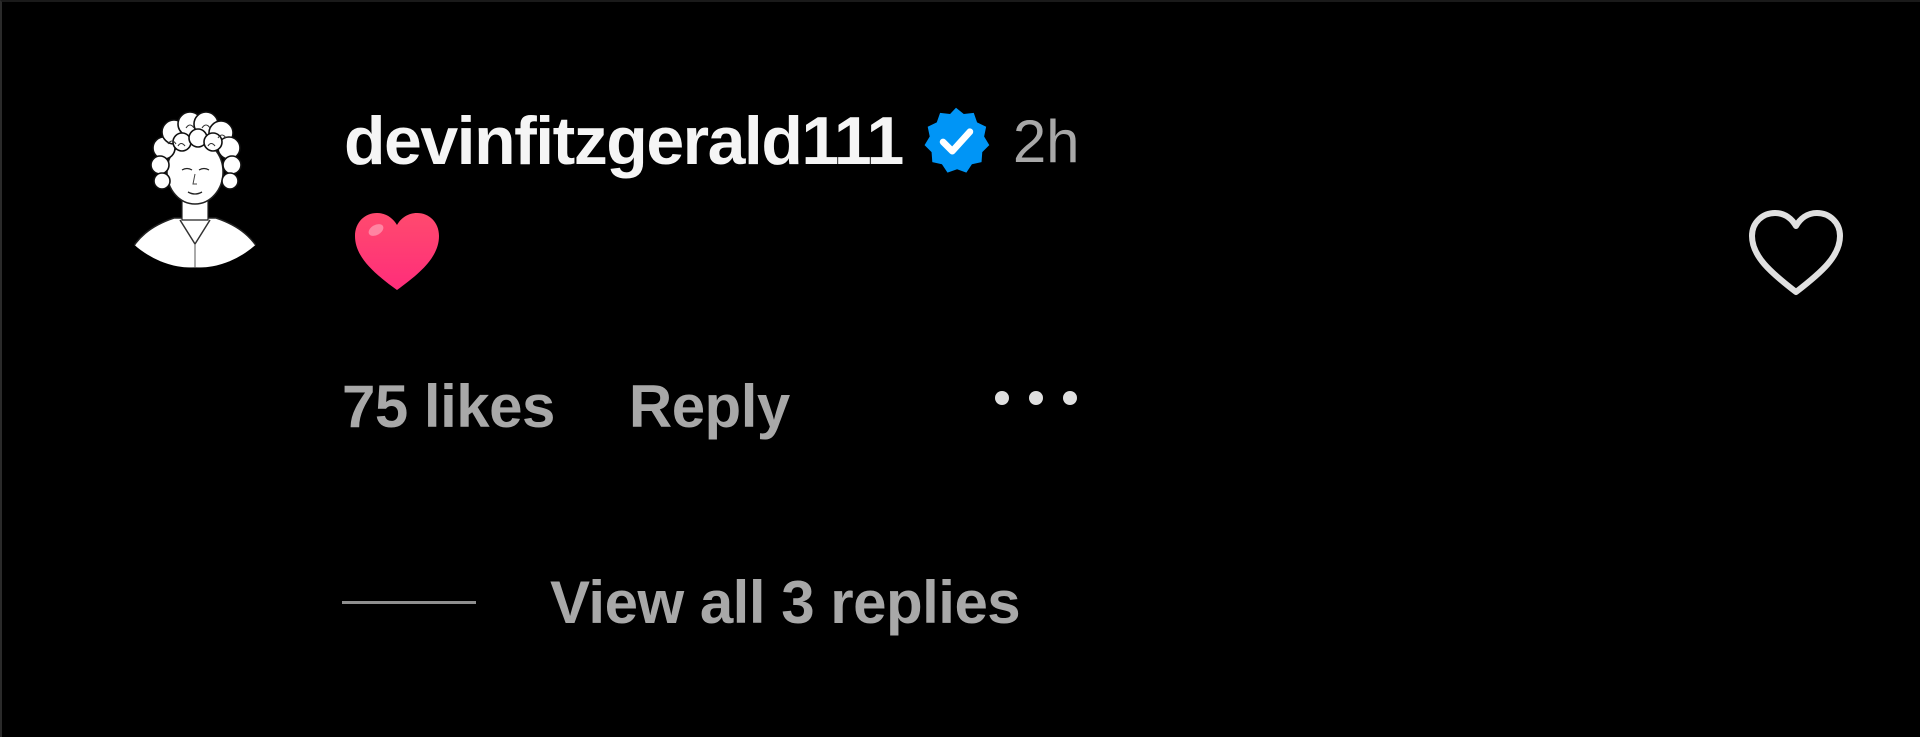 This screenshot has width=1920, height=737. What do you see at coordinates (956, 141) in the screenshot?
I see `verified-badge-icon` at bounding box center [956, 141].